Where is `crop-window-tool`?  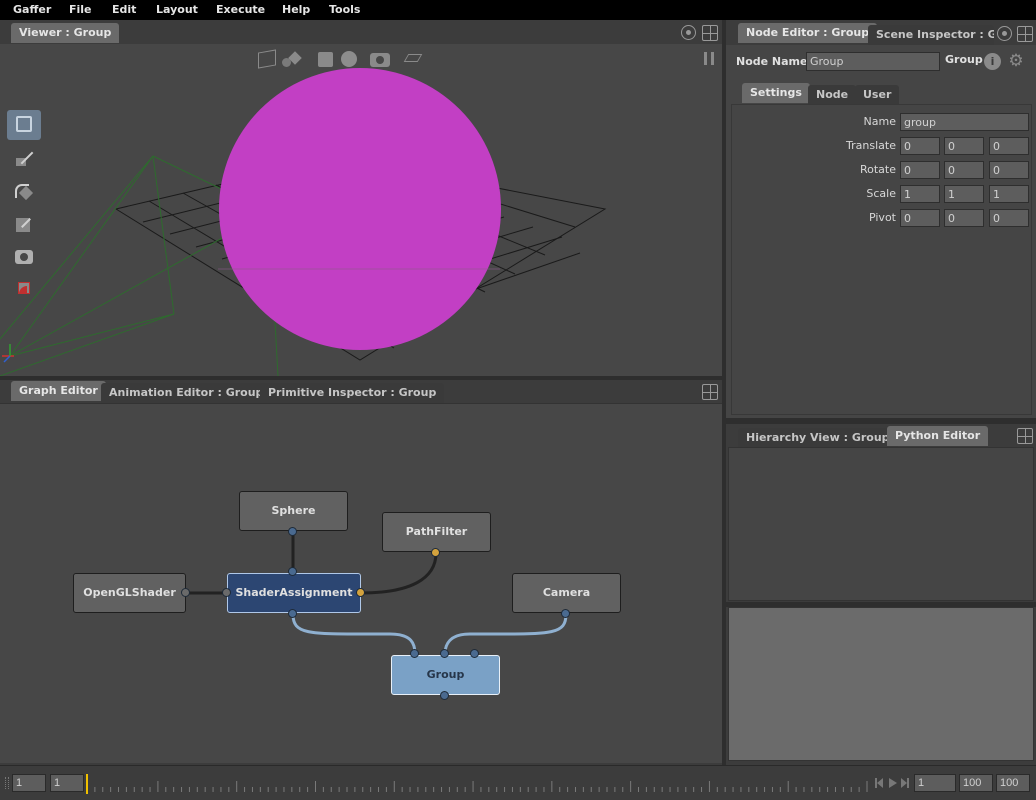 crop-window-tool is located at coordinates (24, 289).